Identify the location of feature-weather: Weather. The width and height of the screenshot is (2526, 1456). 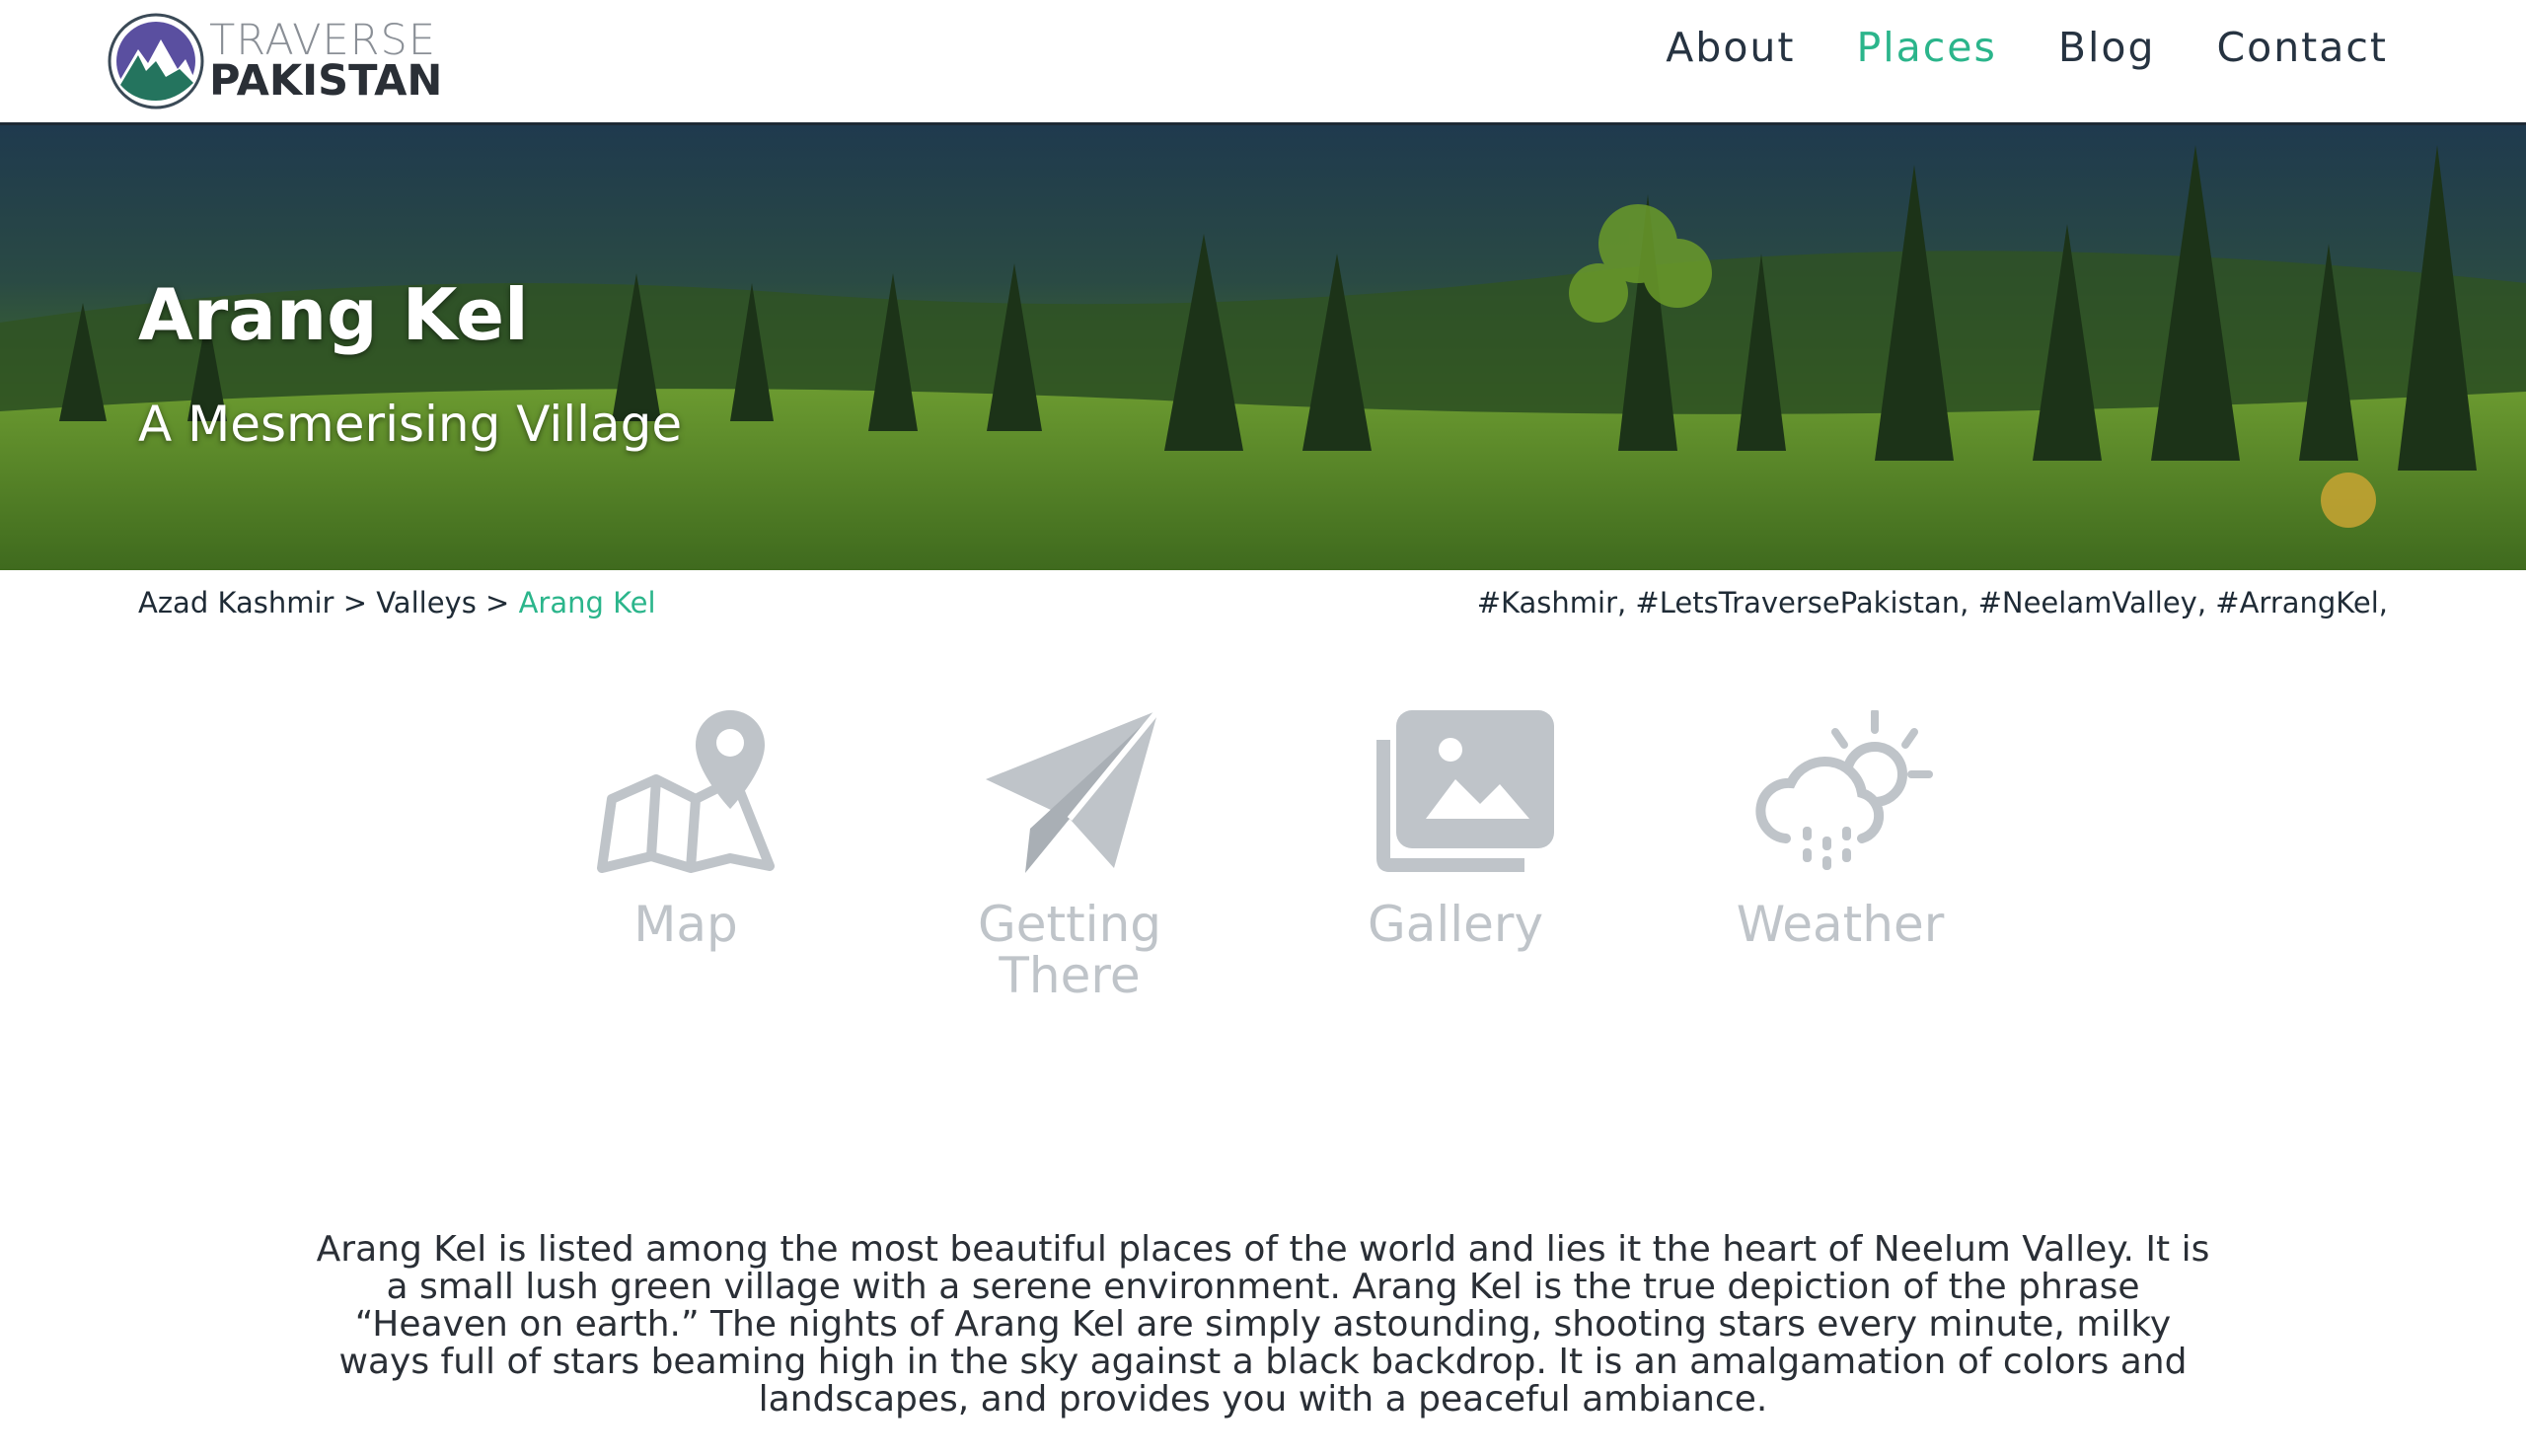
(1840, 830).